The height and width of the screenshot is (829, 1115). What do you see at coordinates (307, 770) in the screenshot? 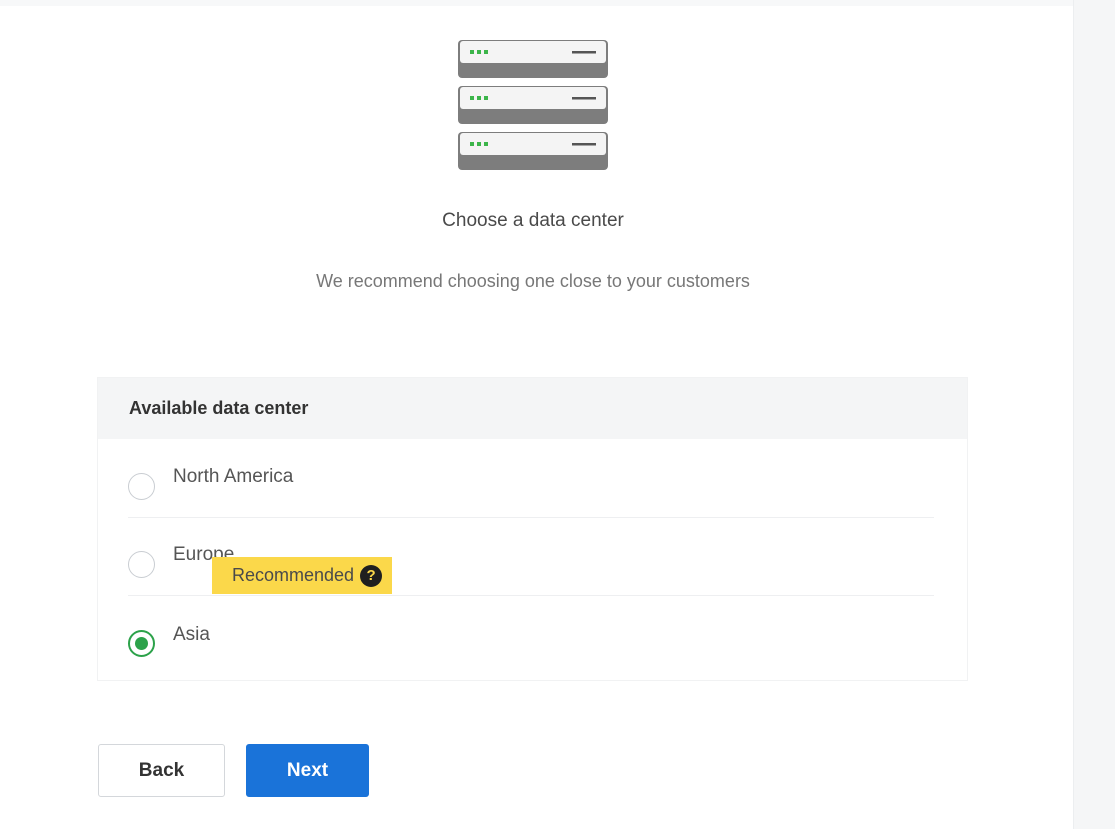
I see `next-button: Next` at bounding box center [307, 770].